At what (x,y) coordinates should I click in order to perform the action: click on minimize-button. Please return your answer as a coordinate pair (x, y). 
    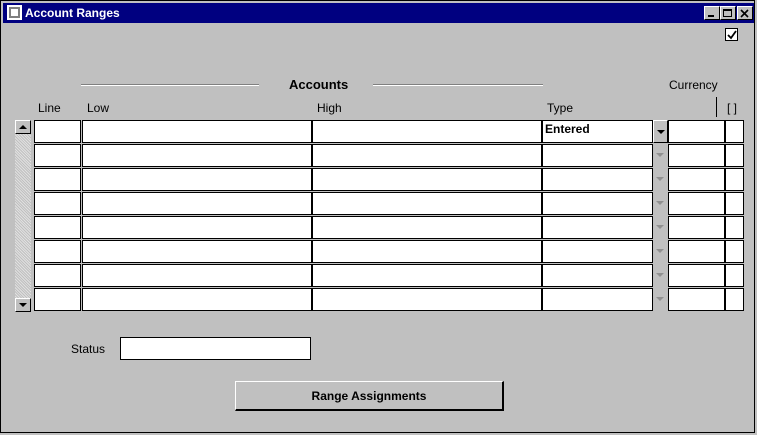
    Looking at the image, I should click on (712, 13).